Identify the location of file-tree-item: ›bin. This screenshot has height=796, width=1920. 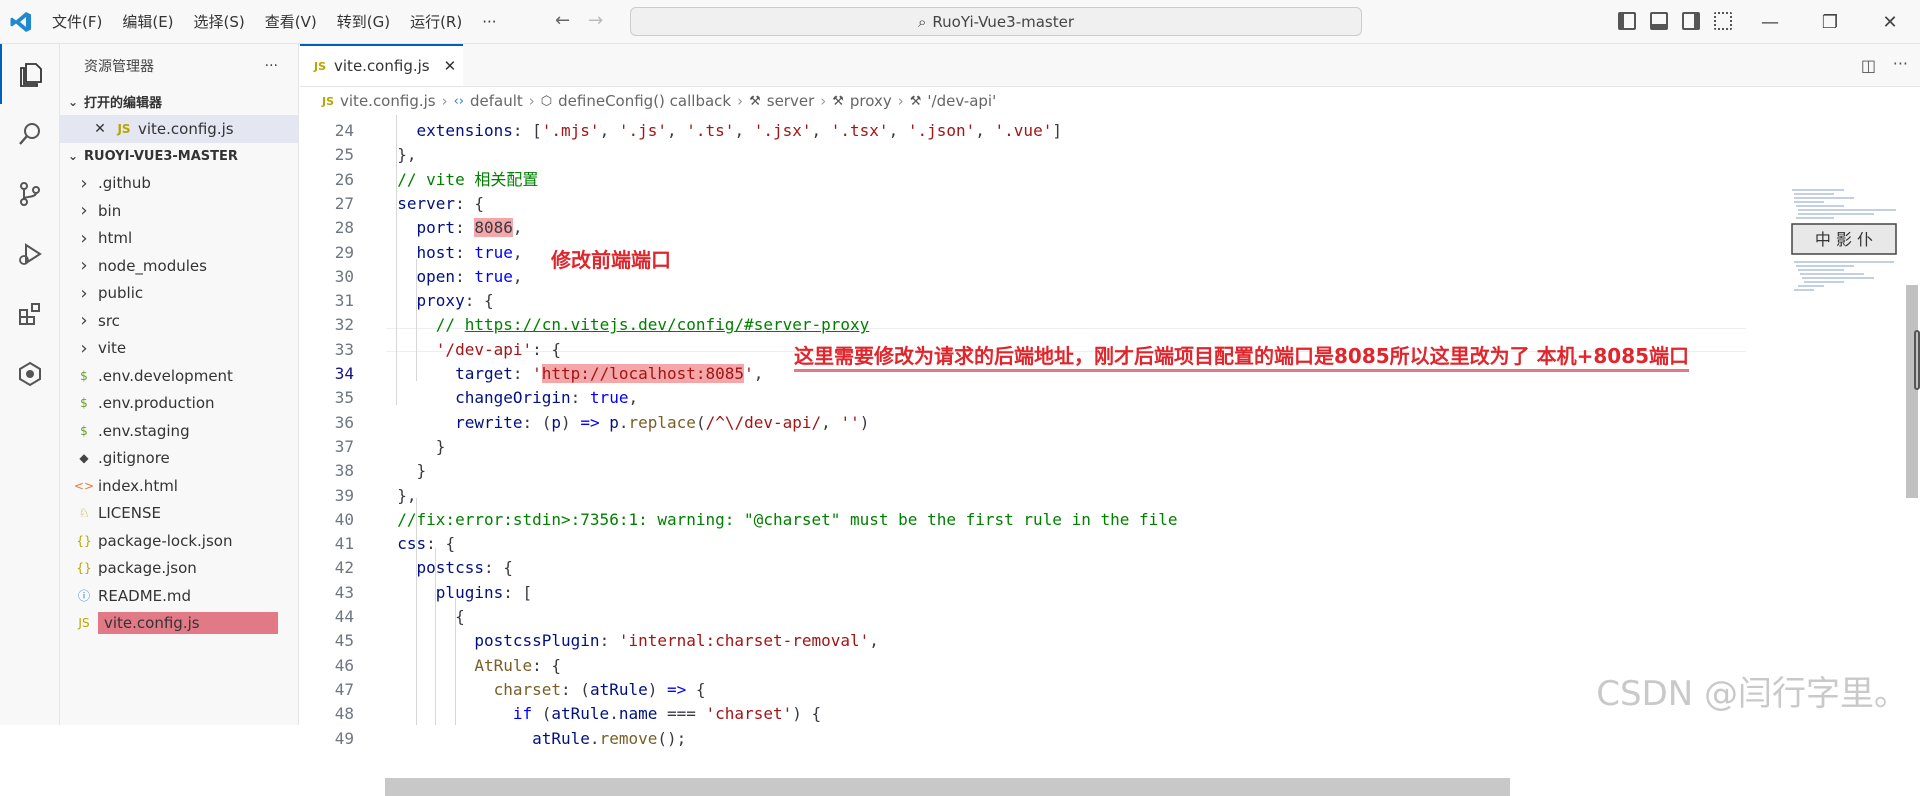
(179, 211).